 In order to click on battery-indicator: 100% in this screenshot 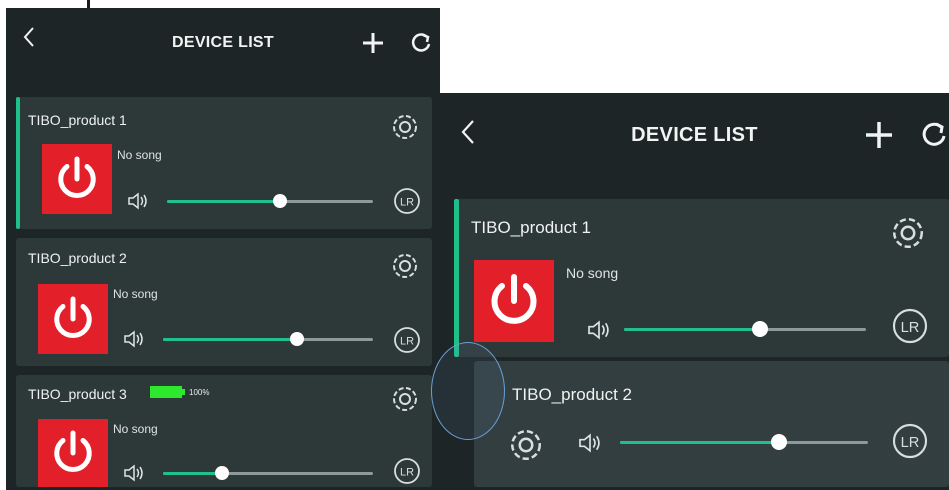, I will do `click(179, 392)`.